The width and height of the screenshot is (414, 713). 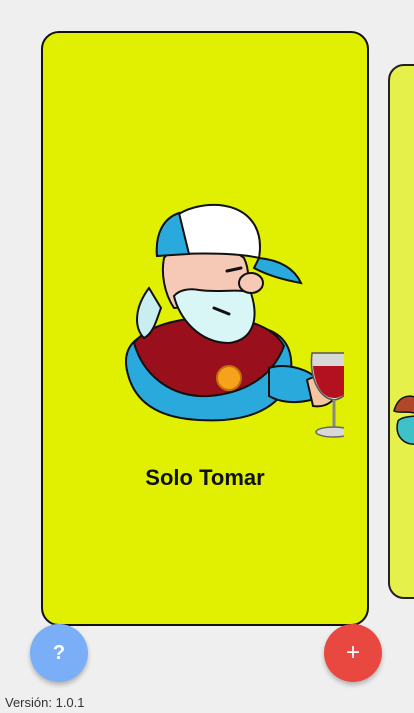 What do you see at coordinates (205, 477) in the screenshot?
I see `card-title: Solo Tomar` at bounding box center [205, 477].